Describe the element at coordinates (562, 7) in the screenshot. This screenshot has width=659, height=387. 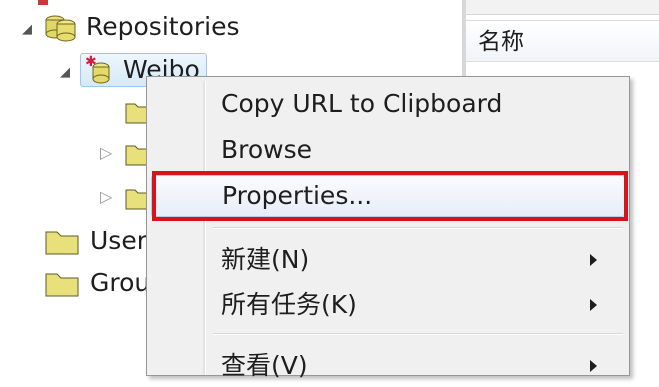
I see `list-toolbar-remnant` at that location.